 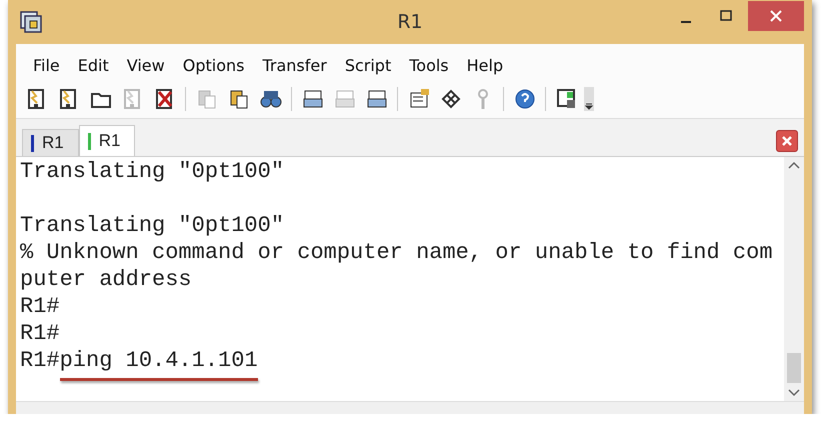 What do you see at coordinates (106, 279) in the screenshot?
I see `terminal-line: puter address` at bounding box center [106, 279].